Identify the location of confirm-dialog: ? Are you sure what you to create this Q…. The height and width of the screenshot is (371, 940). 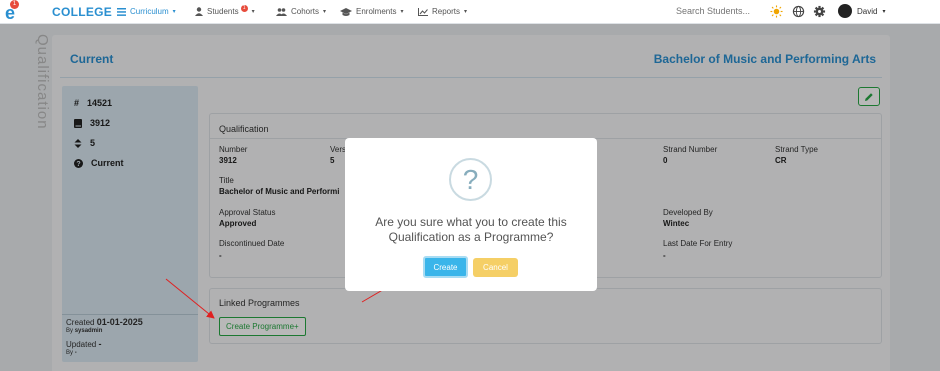
(471, 214).